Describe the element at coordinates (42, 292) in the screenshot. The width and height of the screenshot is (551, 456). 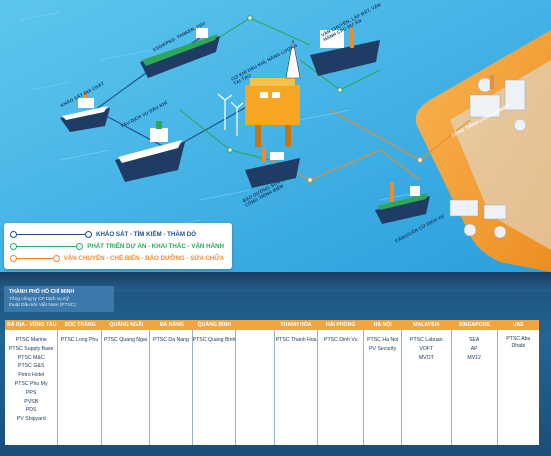
I see `hcmc-title: THÀNH PHỐ HỒ CHÍ MINH` at that location.